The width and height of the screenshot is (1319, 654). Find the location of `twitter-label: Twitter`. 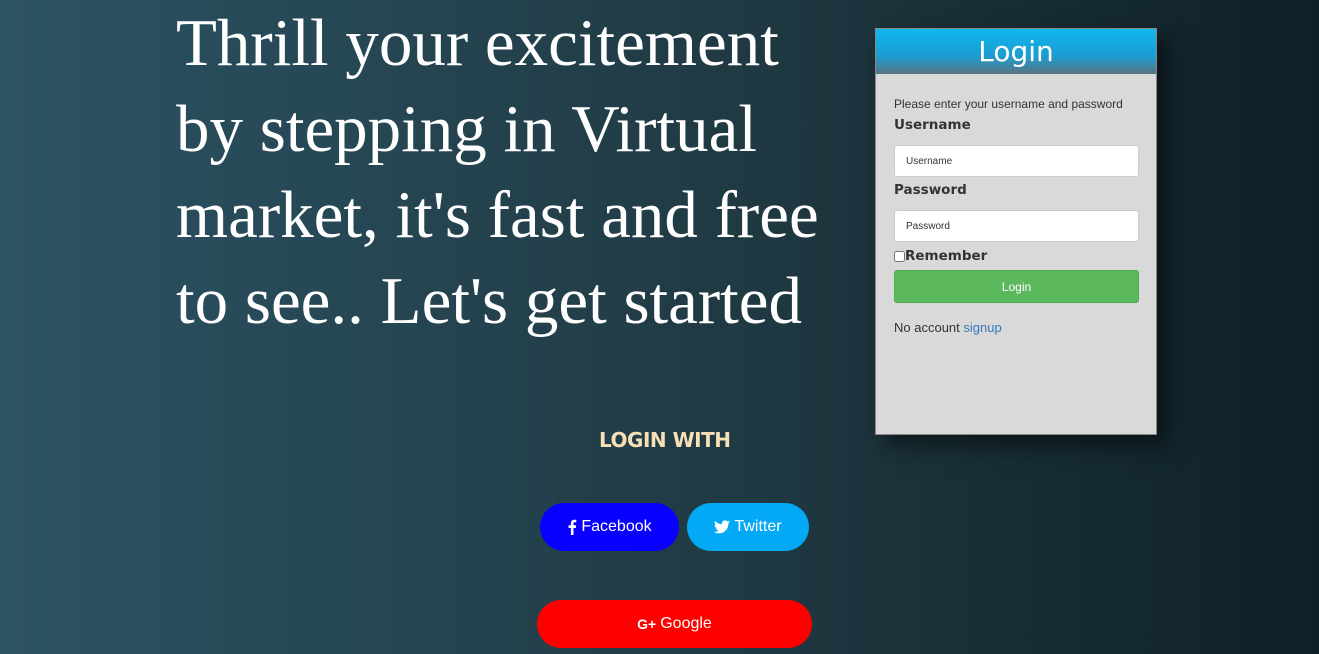

twitter-label: Twitter is located at coordinates (758, 526).